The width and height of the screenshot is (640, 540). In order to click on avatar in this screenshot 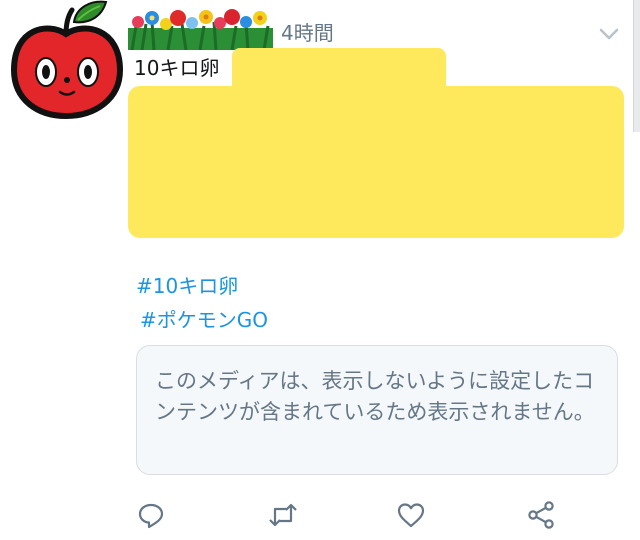, I will do `click(67, 60)`.